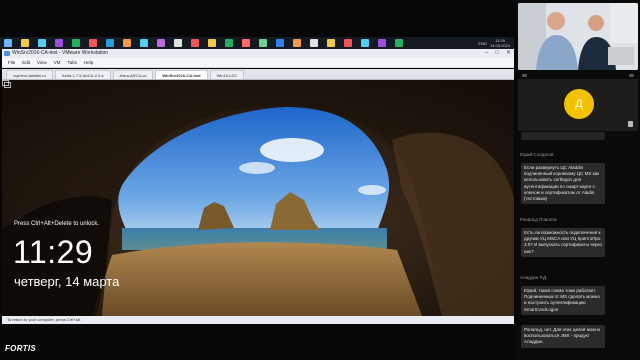  What do you see at coordinates (578, 75) in the screenshot?
I see `video-toolbar` at bounding box center [578, 75].